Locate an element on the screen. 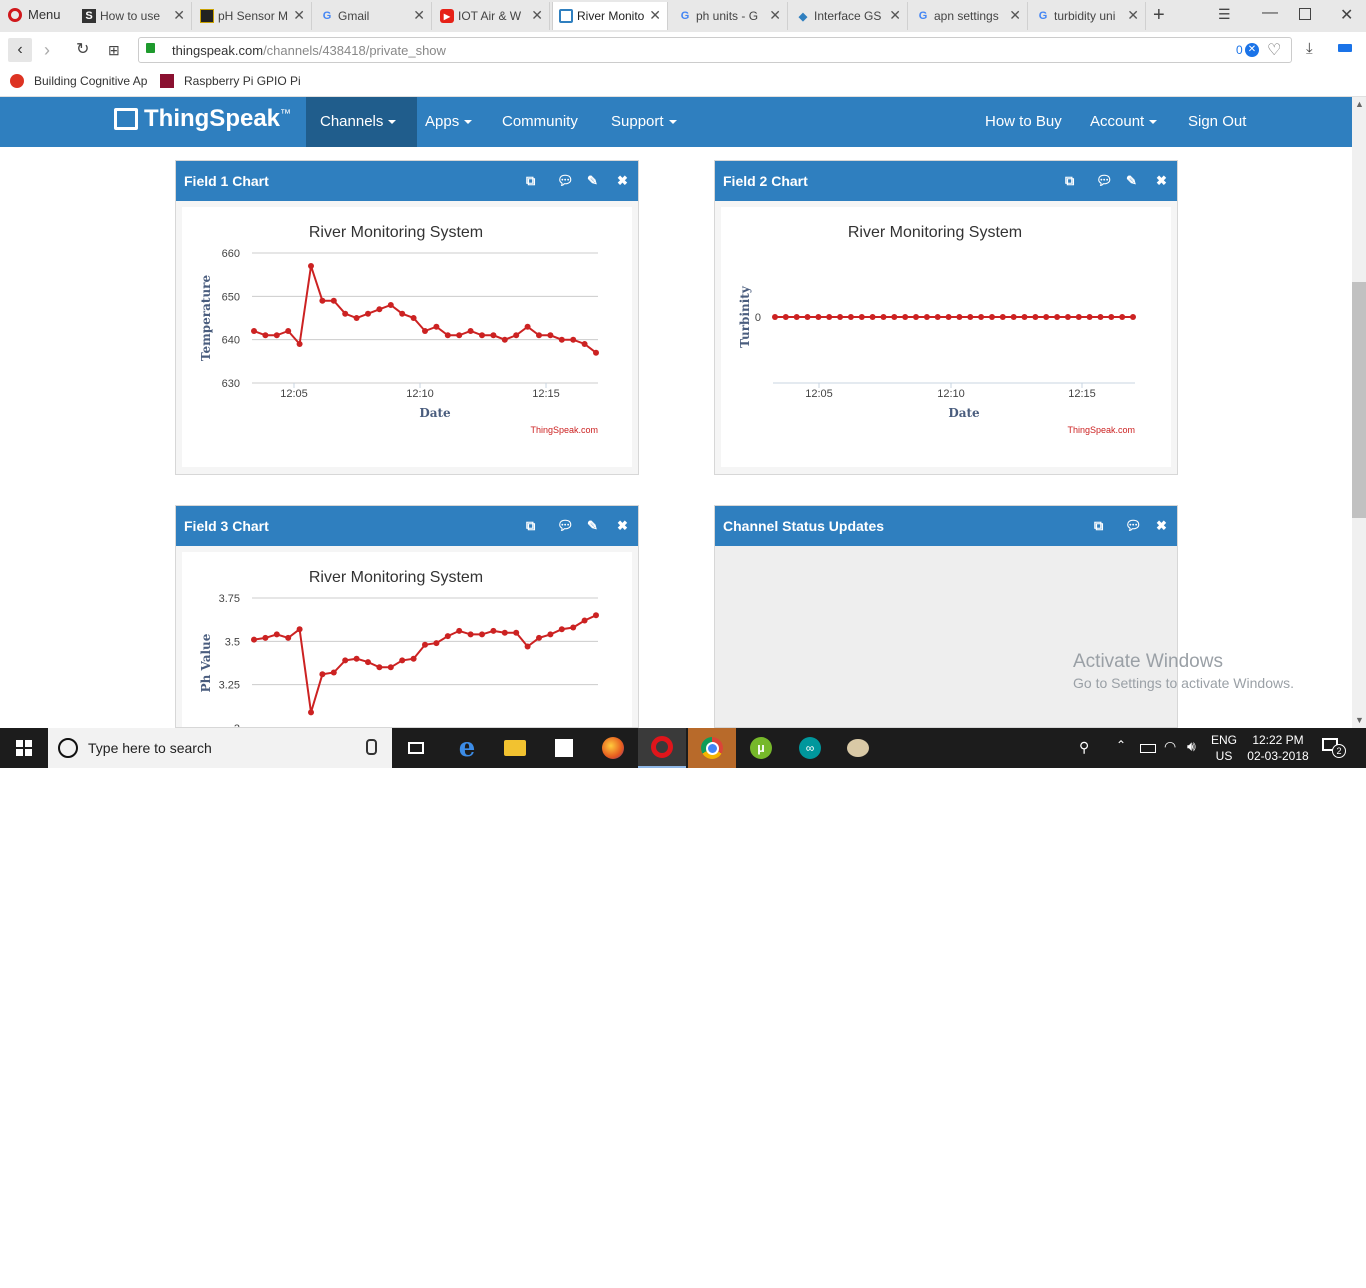 This screenshot has width=1366, height=1288. firefox-taskbar-icon is located at coordinates (613, 748).